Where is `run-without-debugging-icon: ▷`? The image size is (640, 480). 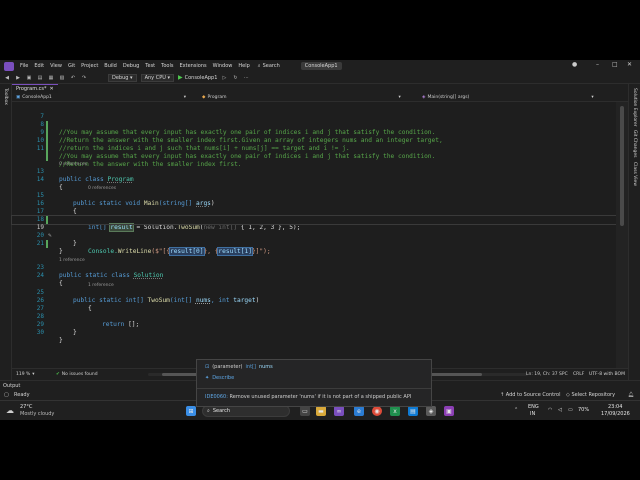 run-without-debugging-icon: ▷ is located at coordinates (224, 78).